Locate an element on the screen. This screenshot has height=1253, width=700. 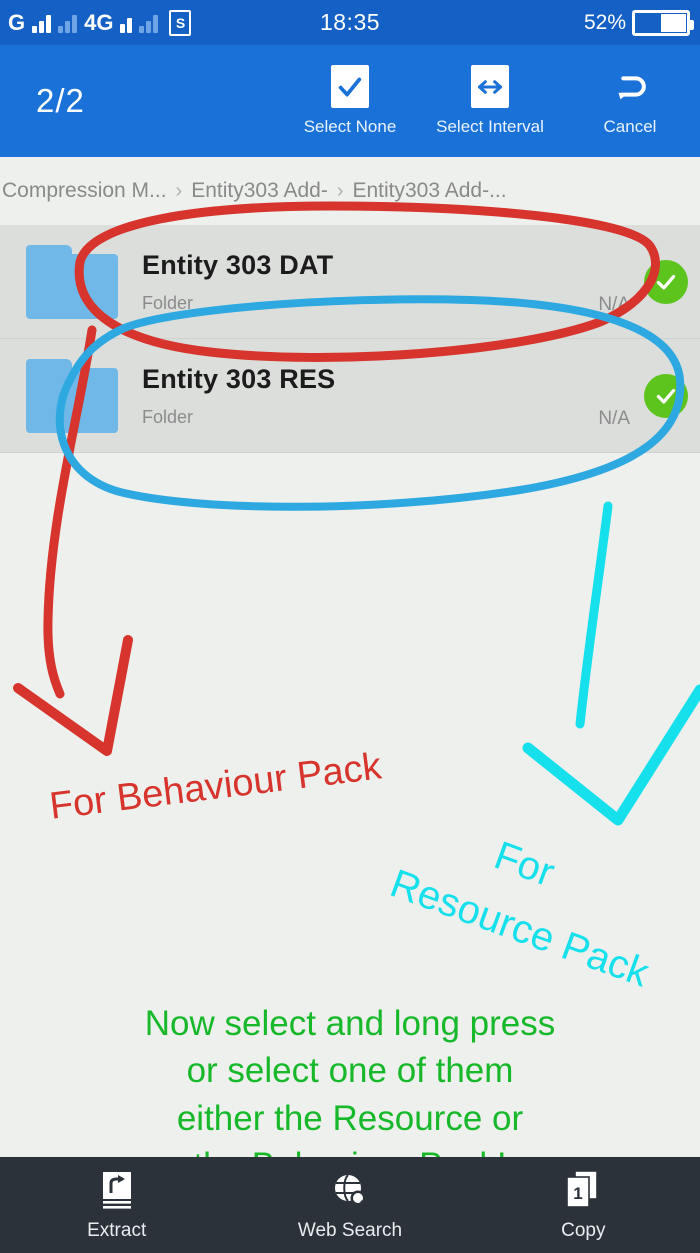
copy-badge-count: 1 is located at coordinates (578, 1193).